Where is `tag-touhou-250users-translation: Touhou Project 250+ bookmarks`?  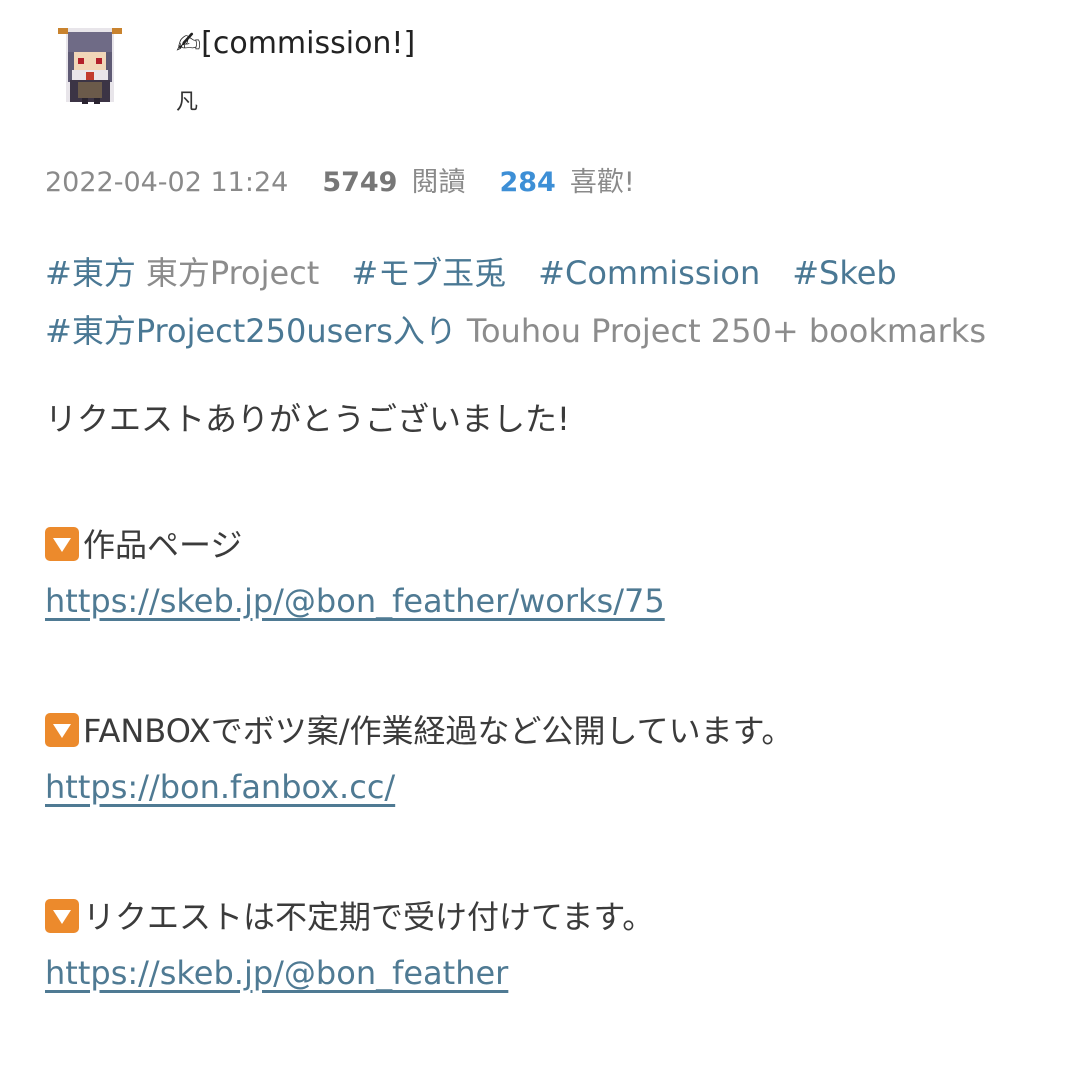 tag-touhou-250users-translation: Touhou Project 250+ bookmarks is located at coordinates (726, 331).